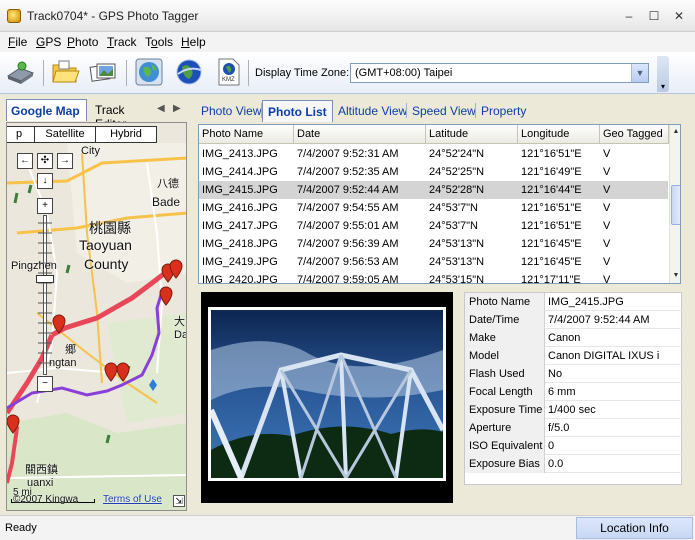  I want to click on col-header-latitude: Latitude, so click(472, 134).